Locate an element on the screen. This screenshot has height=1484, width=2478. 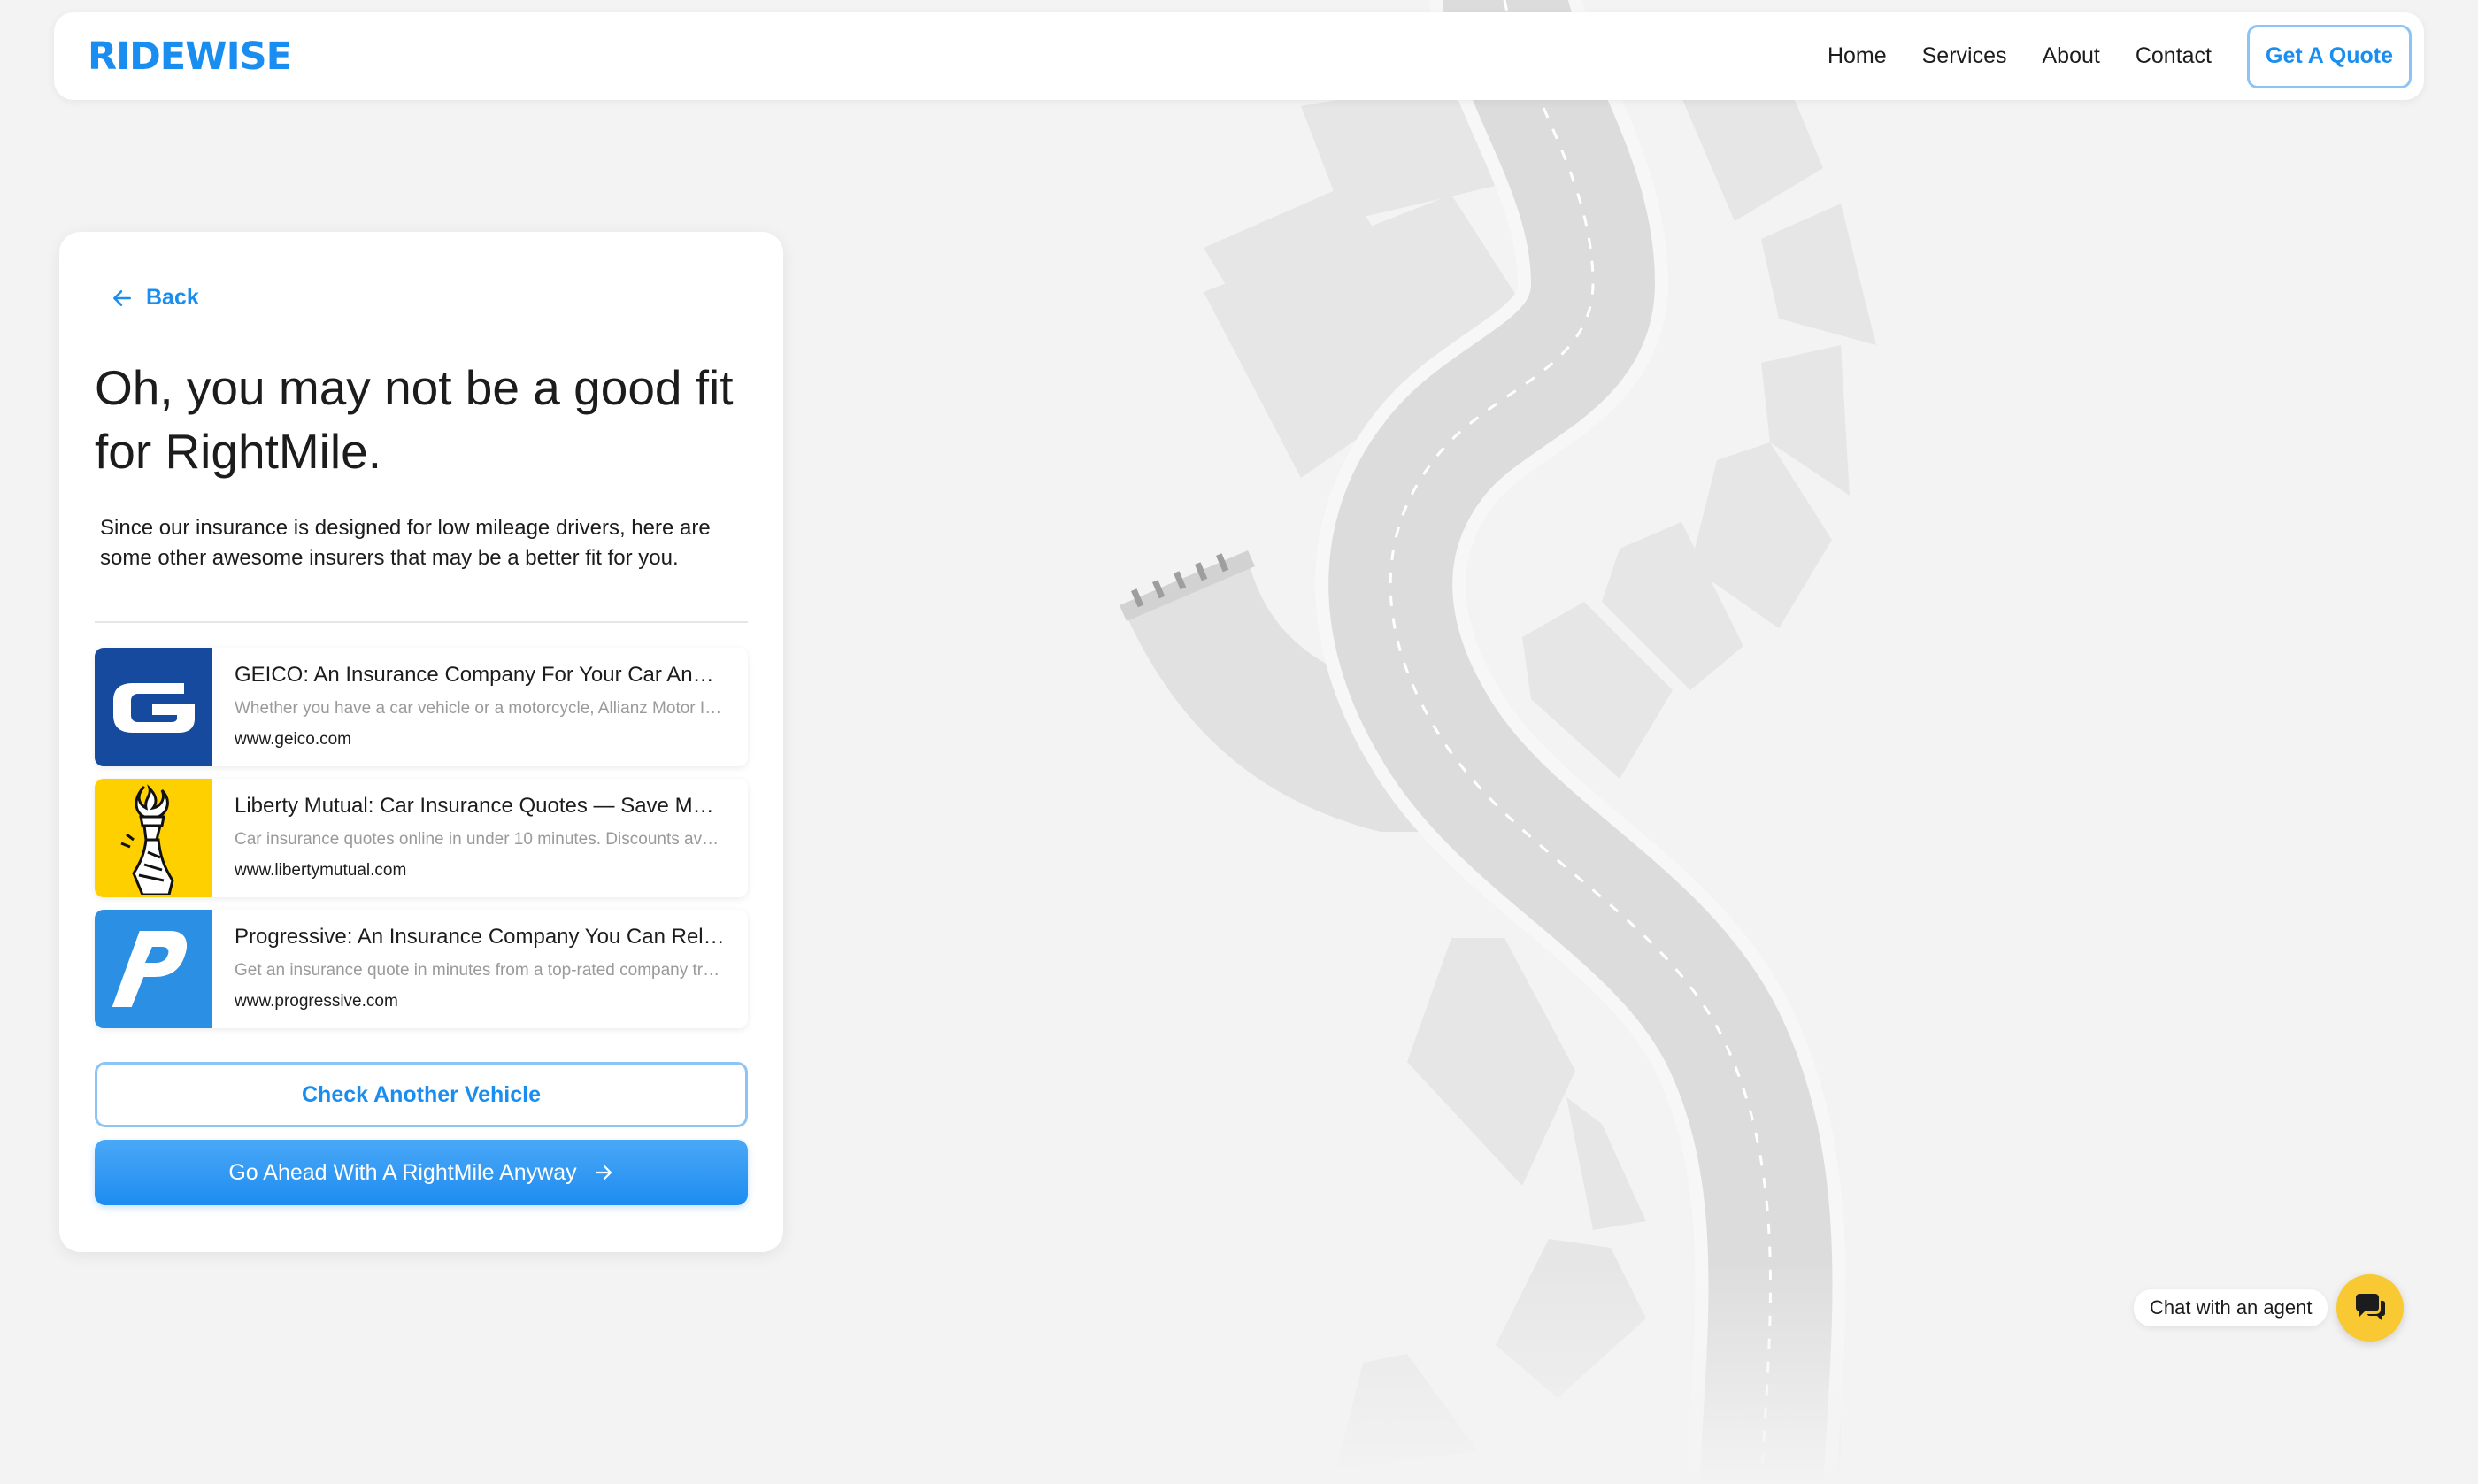
liberty-mutual-logo is located at coordinates (154, 838).